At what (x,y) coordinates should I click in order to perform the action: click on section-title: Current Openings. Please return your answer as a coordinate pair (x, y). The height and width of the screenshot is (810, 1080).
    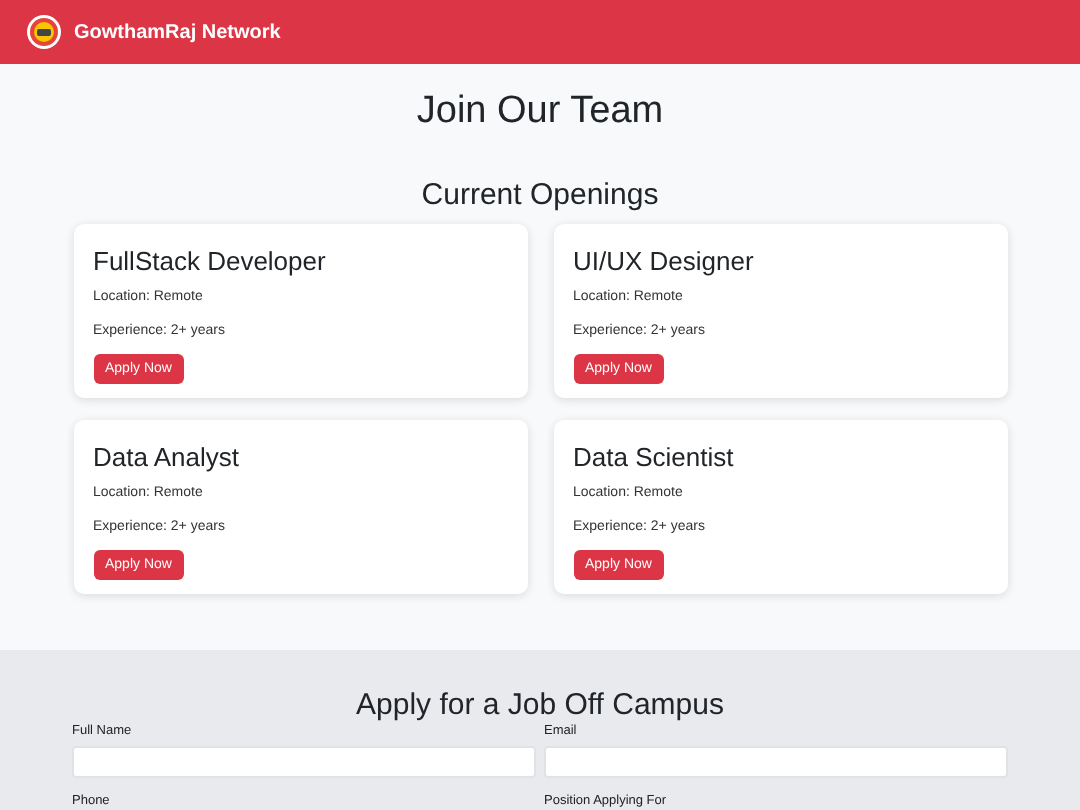
    Looking at the image, I should click on (540, 196).